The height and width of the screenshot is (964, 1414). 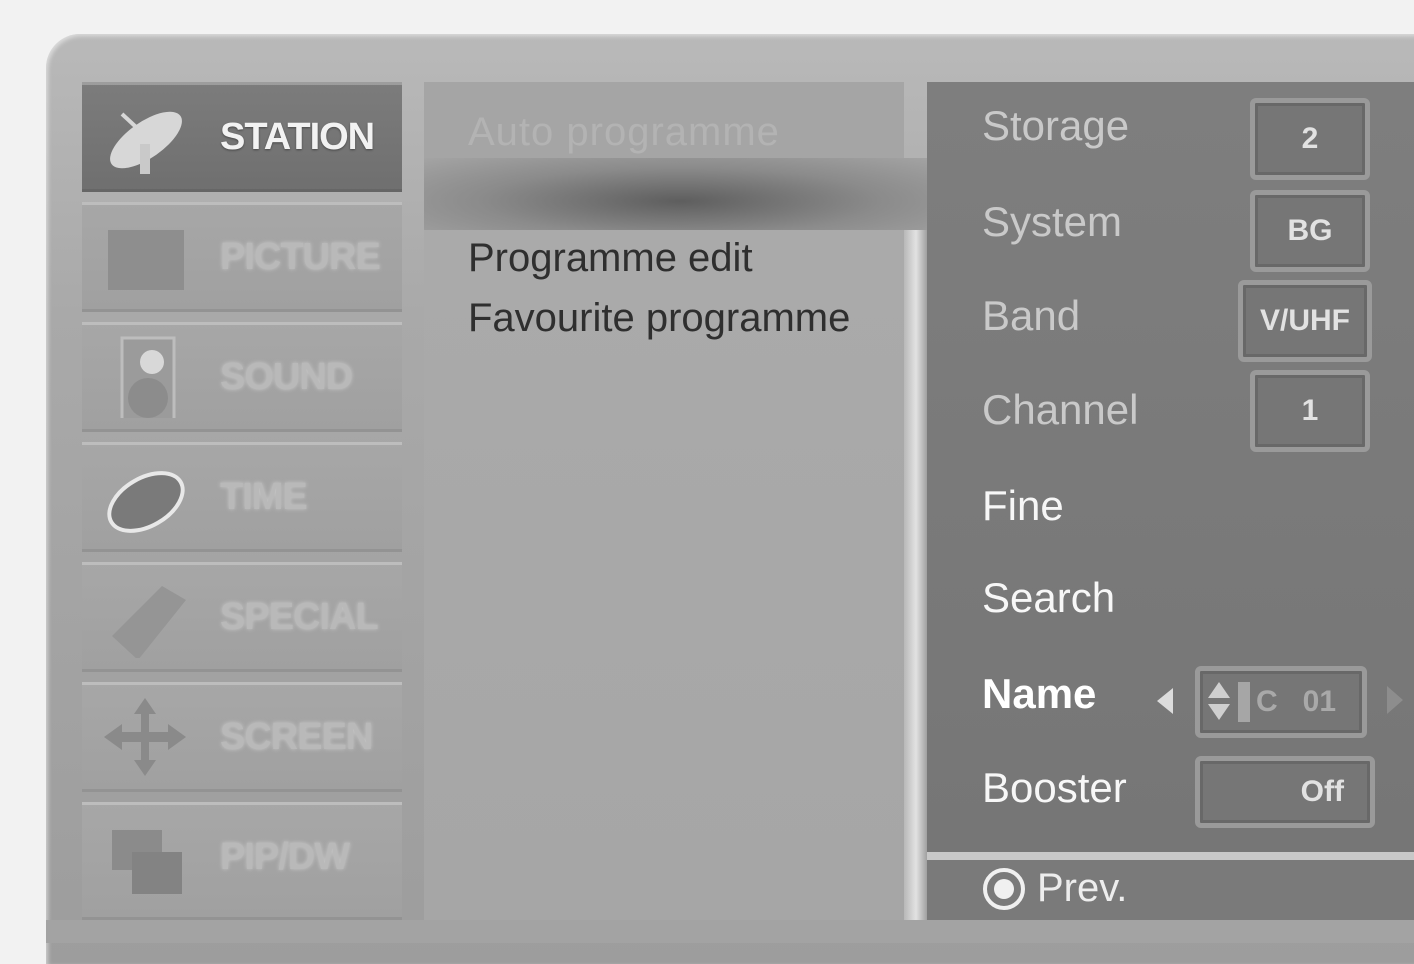 I want to click on system-label: System, so click(x=1052, y=221).